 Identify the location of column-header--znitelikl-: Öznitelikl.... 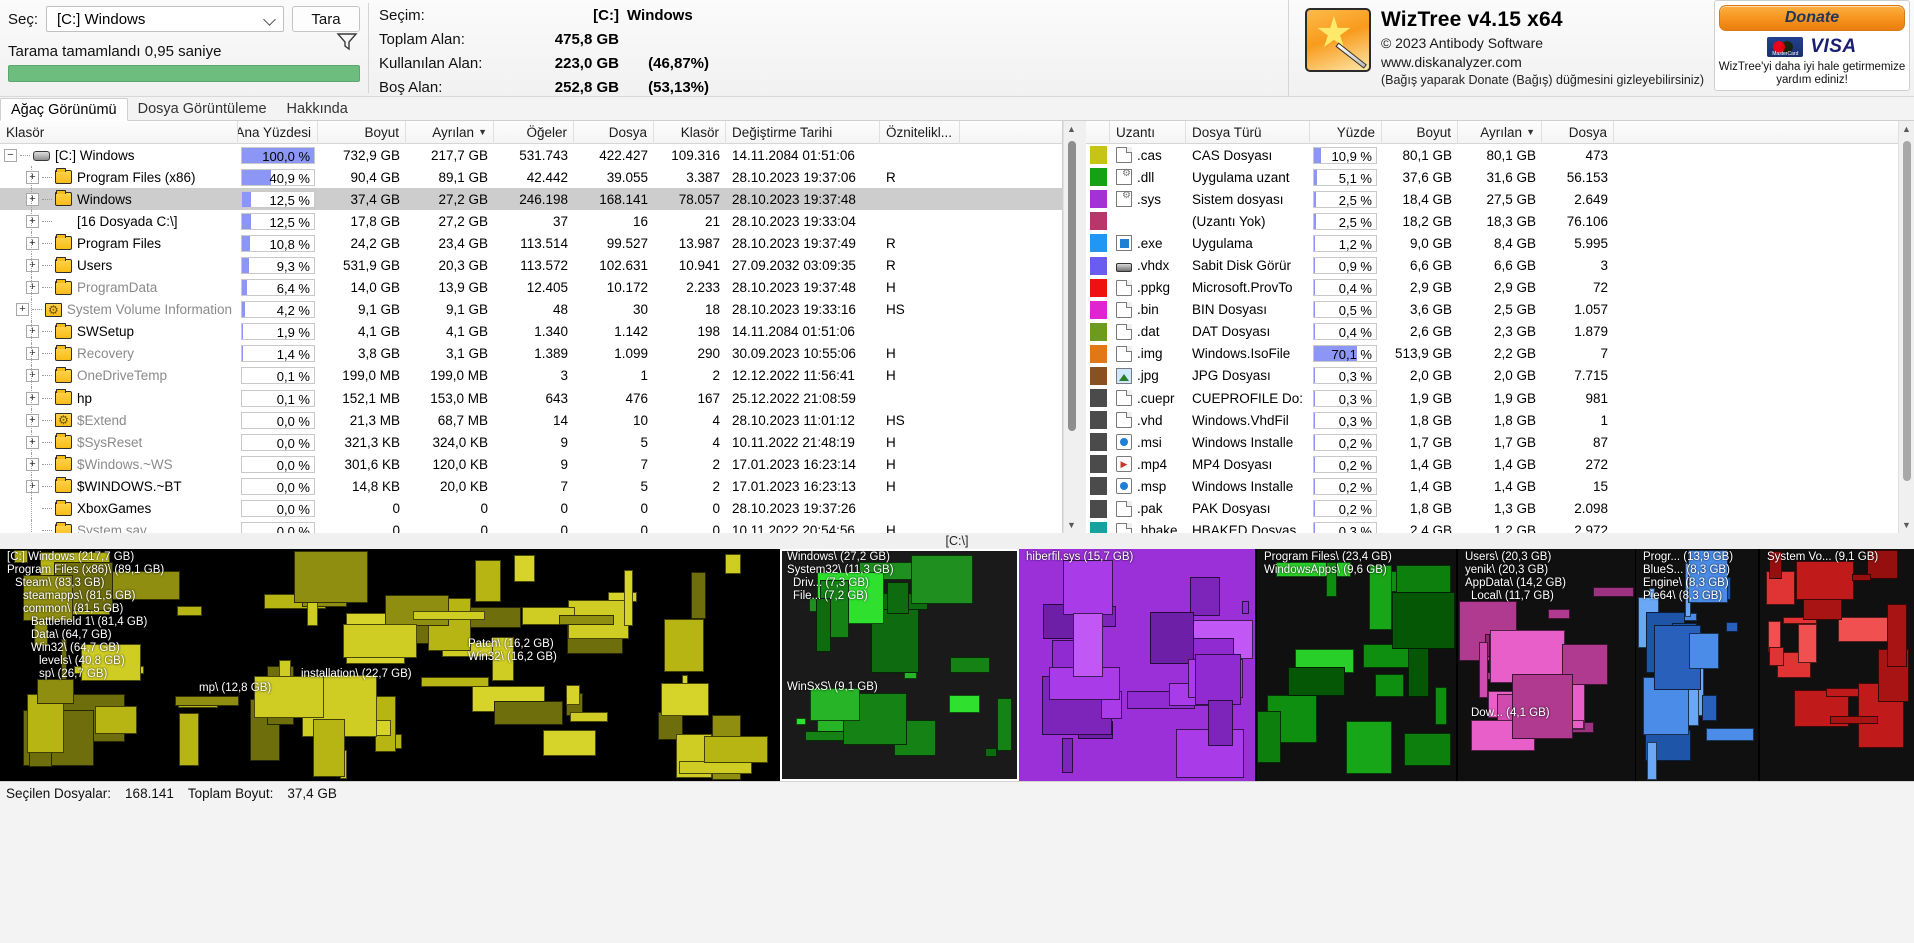
(920, 132).